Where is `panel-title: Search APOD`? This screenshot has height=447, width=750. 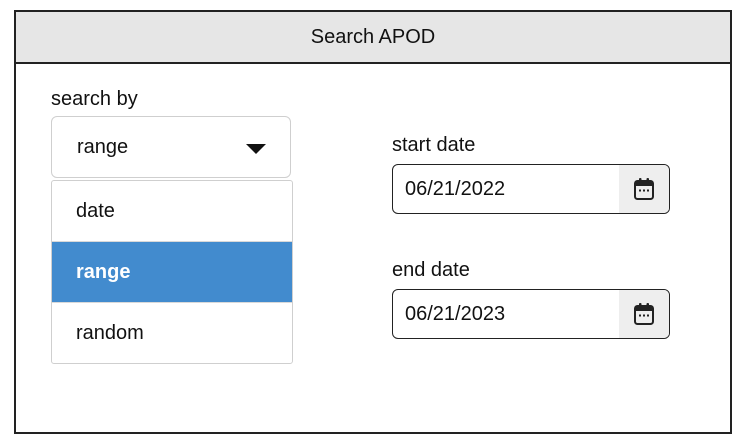
panel-title: Search APOD is located at coordinates (373, 38).